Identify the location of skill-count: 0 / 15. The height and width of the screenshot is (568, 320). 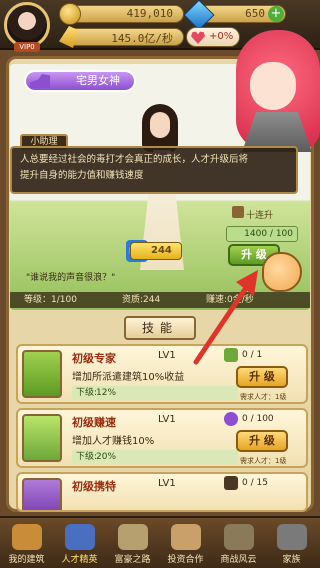
(255, 483).